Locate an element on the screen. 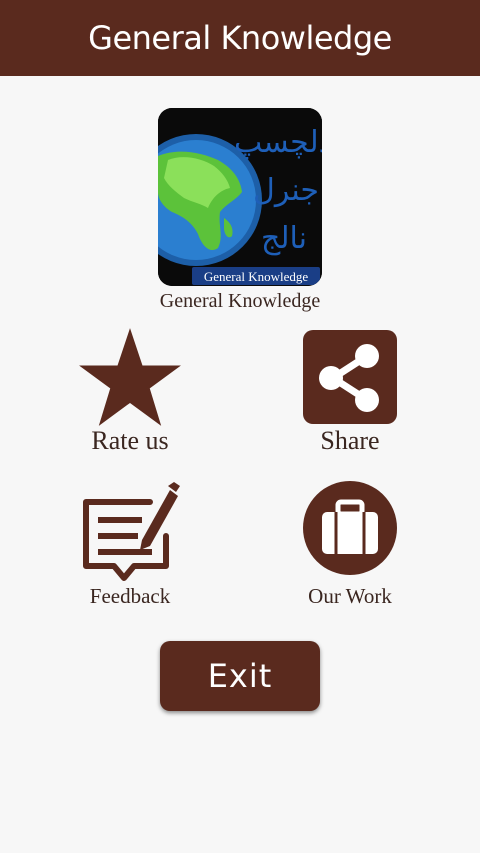  share-button: Share is located at coordinates (350, 392).